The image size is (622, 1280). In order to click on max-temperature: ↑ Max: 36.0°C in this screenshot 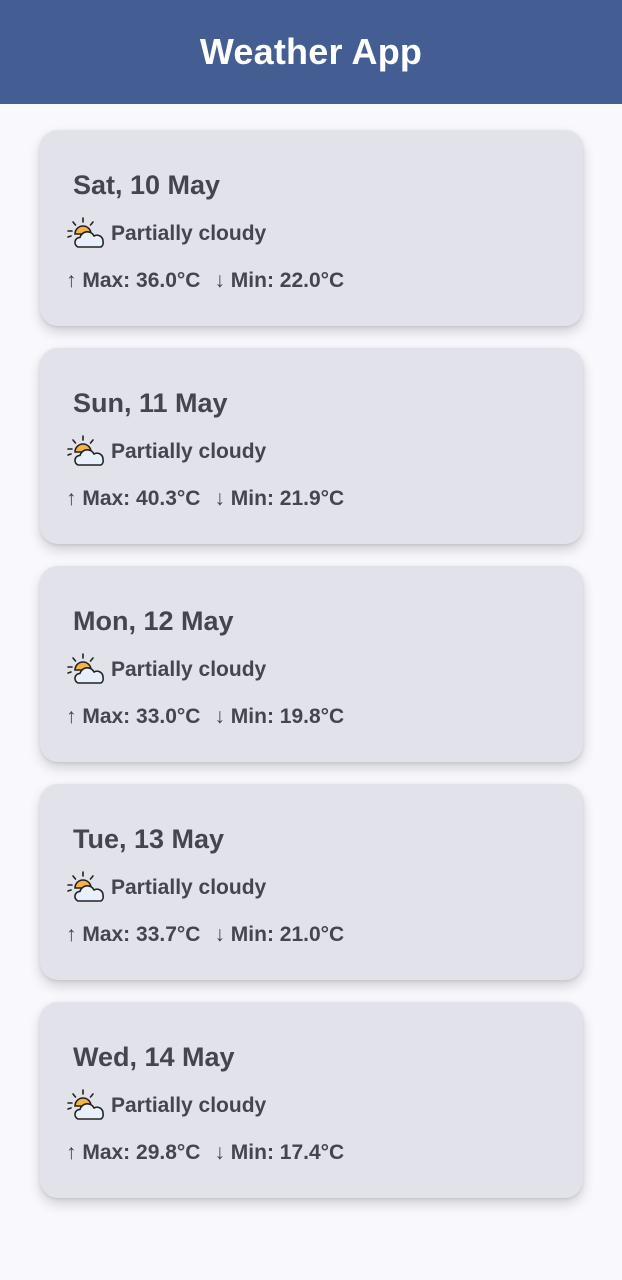, I will do `click(133, 280)`.